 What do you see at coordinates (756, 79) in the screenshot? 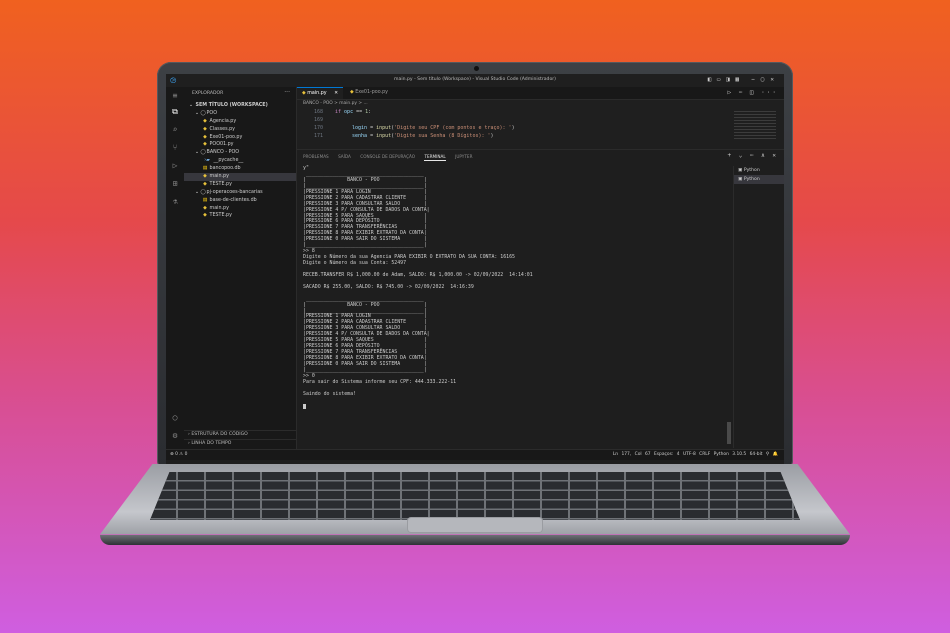
I see `minimize-button: −` at bounding box center [756, 79].